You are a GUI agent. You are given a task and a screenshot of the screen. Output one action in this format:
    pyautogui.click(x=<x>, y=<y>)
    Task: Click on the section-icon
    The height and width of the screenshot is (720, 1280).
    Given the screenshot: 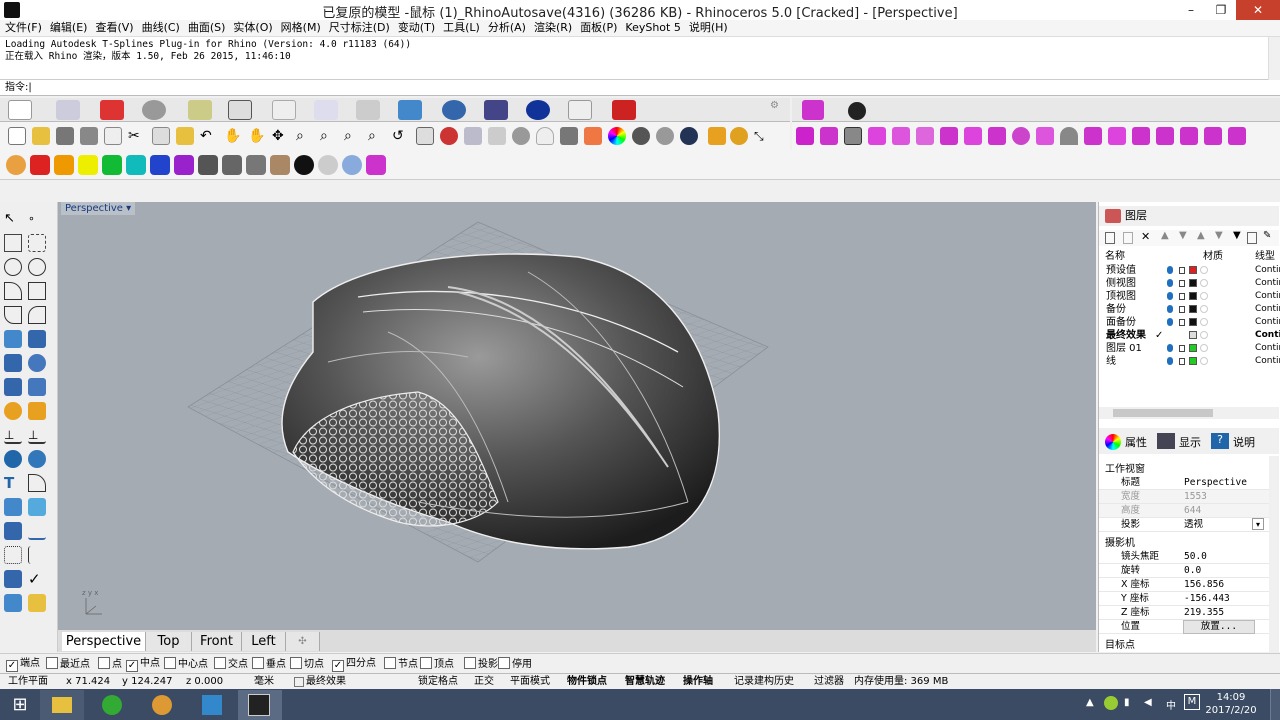 What is the action you would take?
    pyautogui.click(x=37, y=531)
    